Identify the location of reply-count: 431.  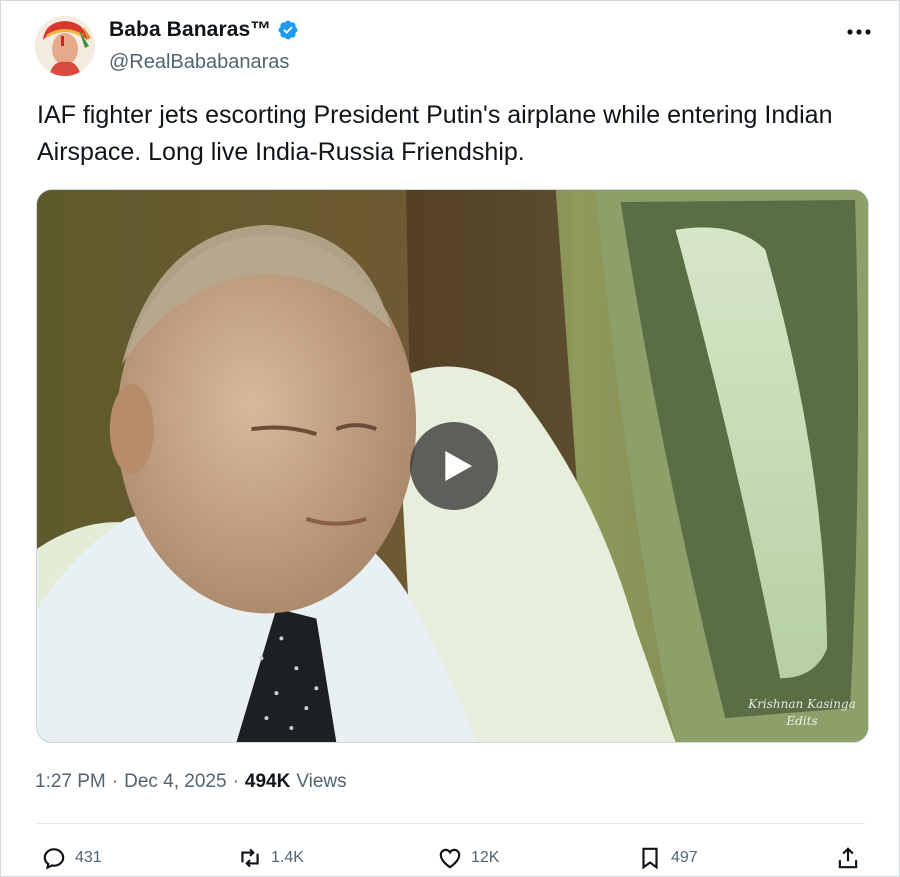
(88, 857).